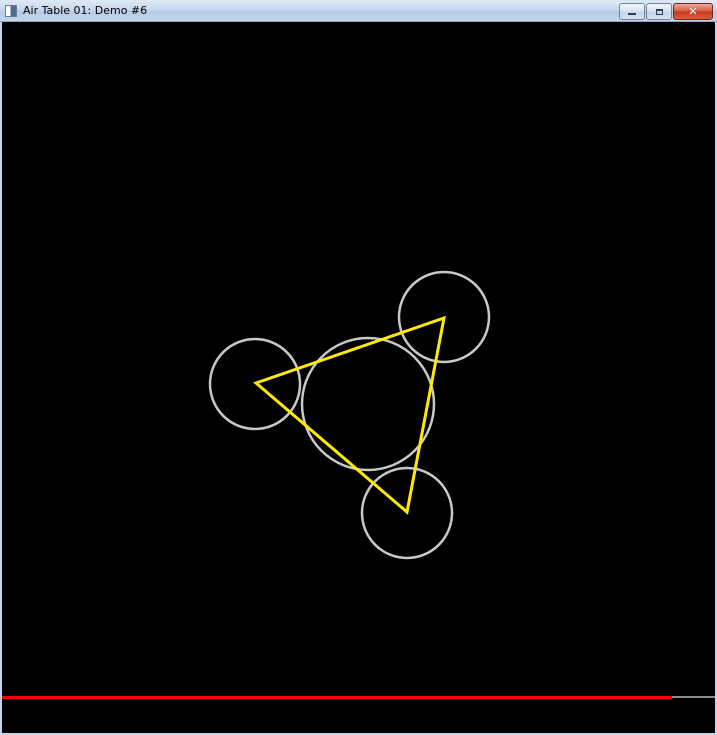 This screenshot has width=717, height=735. I want to click on maximize-icon, so click(659, 11).